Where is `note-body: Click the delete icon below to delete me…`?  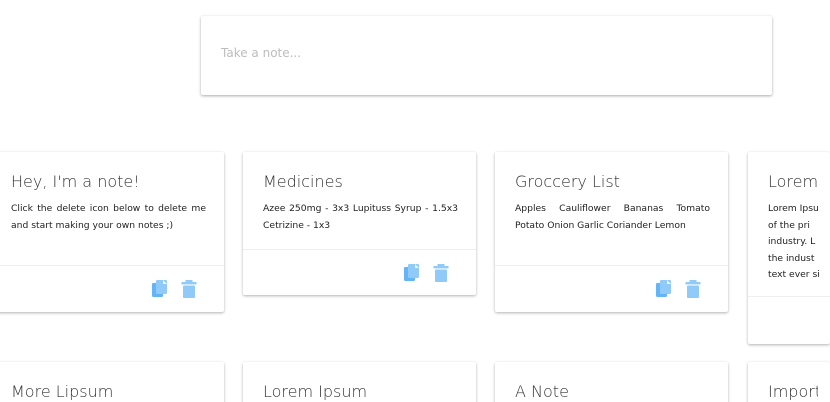 note-body: Click the delete icon below to delete me… is located at coordinates (108, 217).